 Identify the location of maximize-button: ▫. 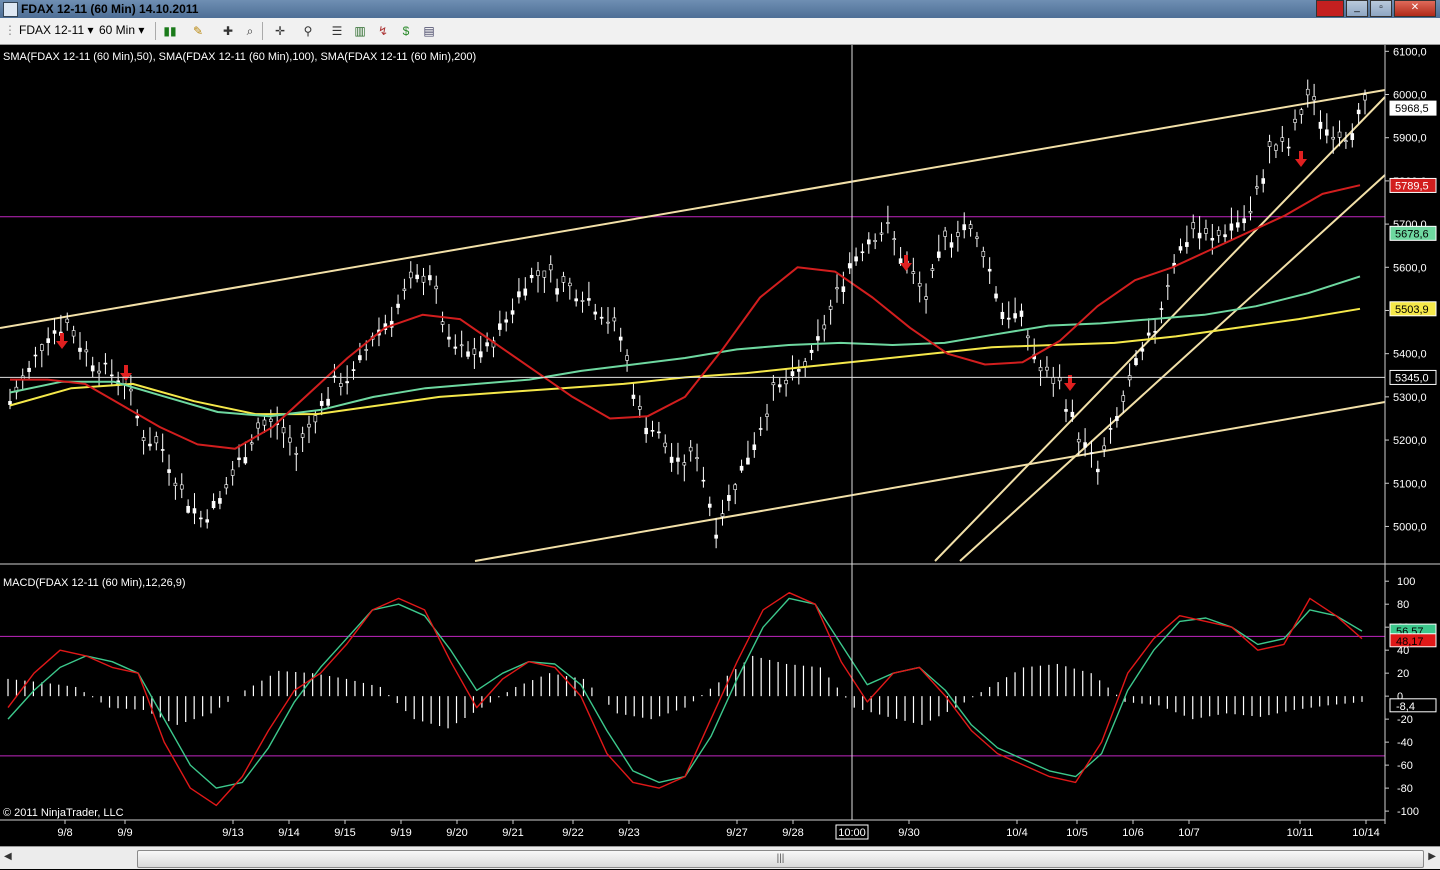
(1381, 8).